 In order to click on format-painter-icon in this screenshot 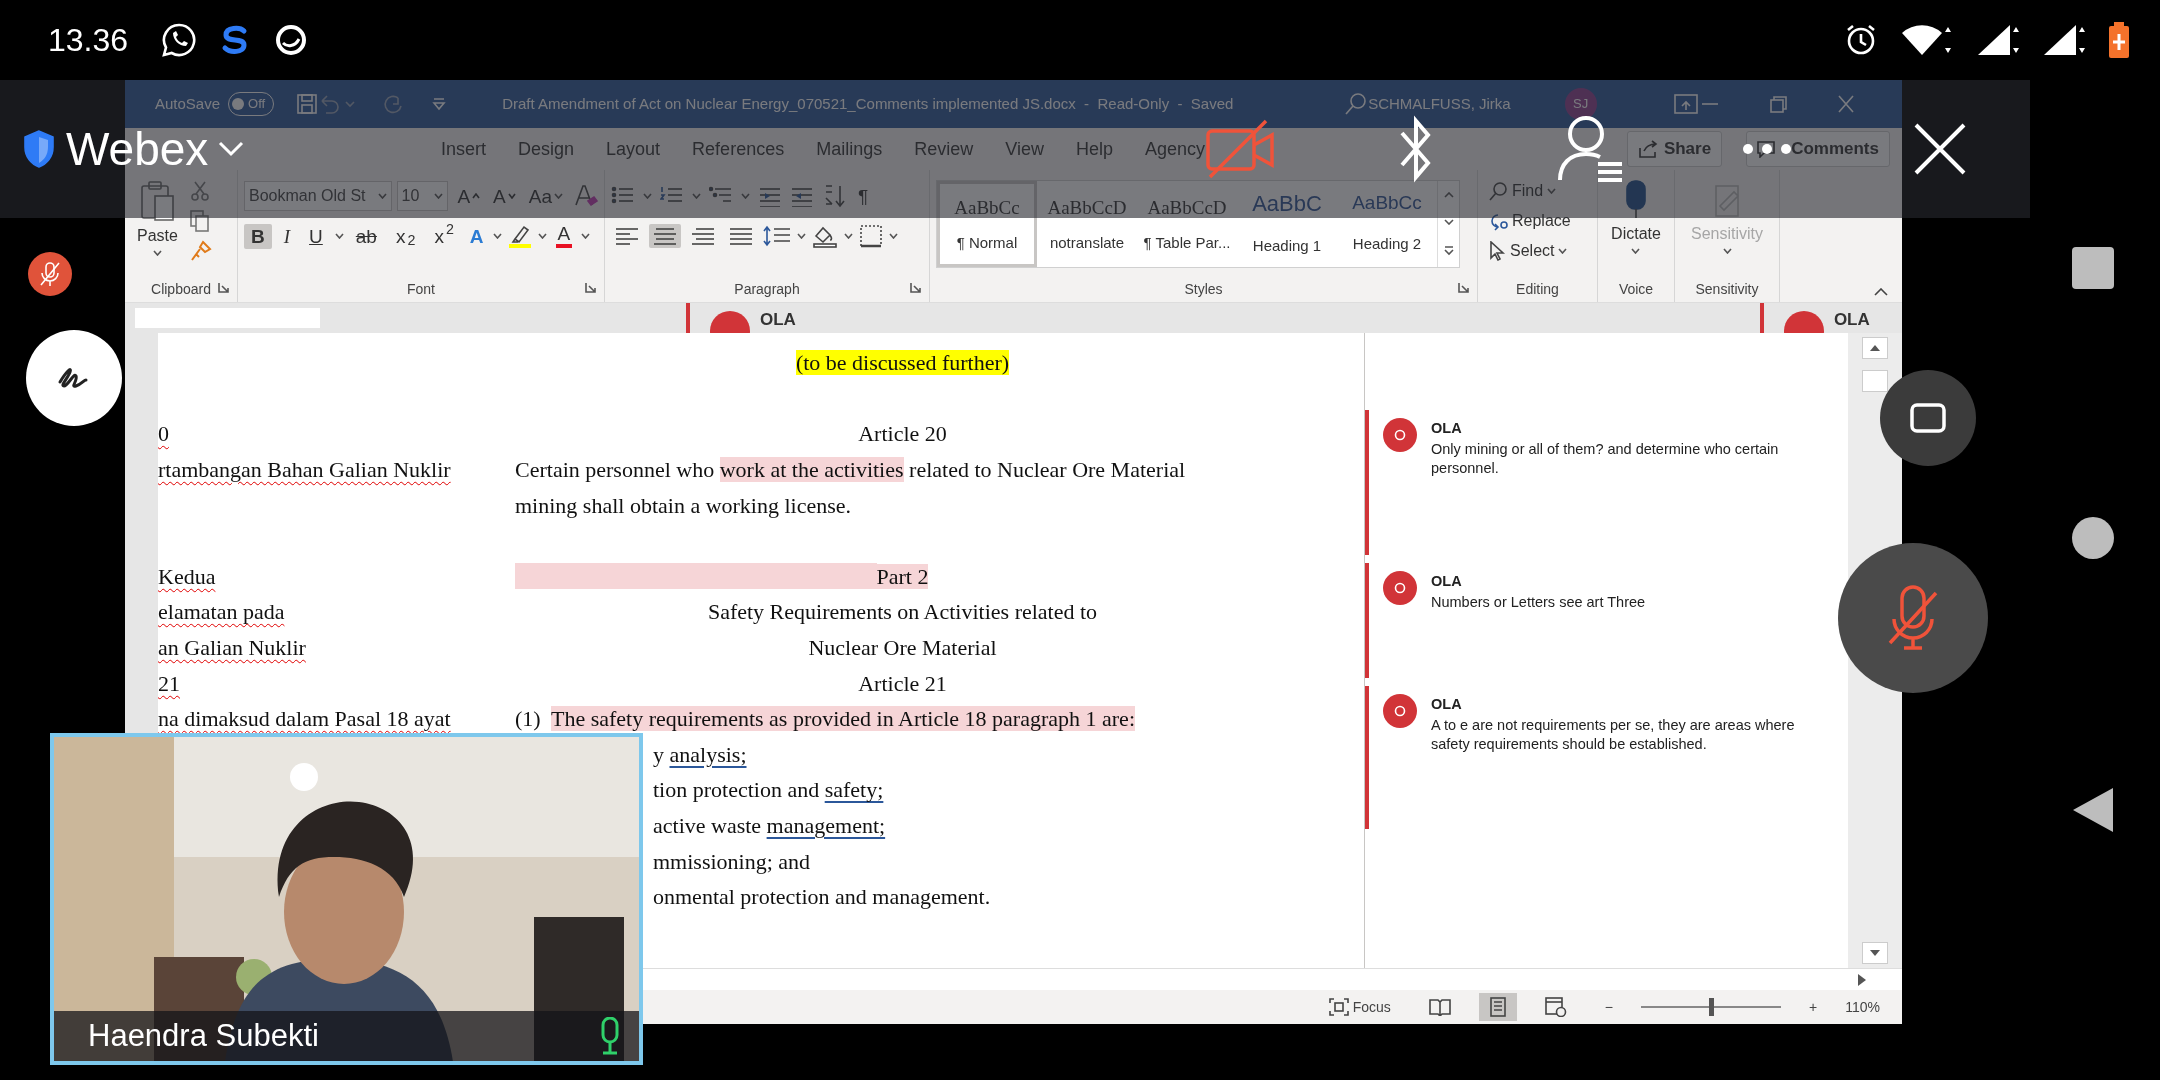, I will do `click(200, 251)`.